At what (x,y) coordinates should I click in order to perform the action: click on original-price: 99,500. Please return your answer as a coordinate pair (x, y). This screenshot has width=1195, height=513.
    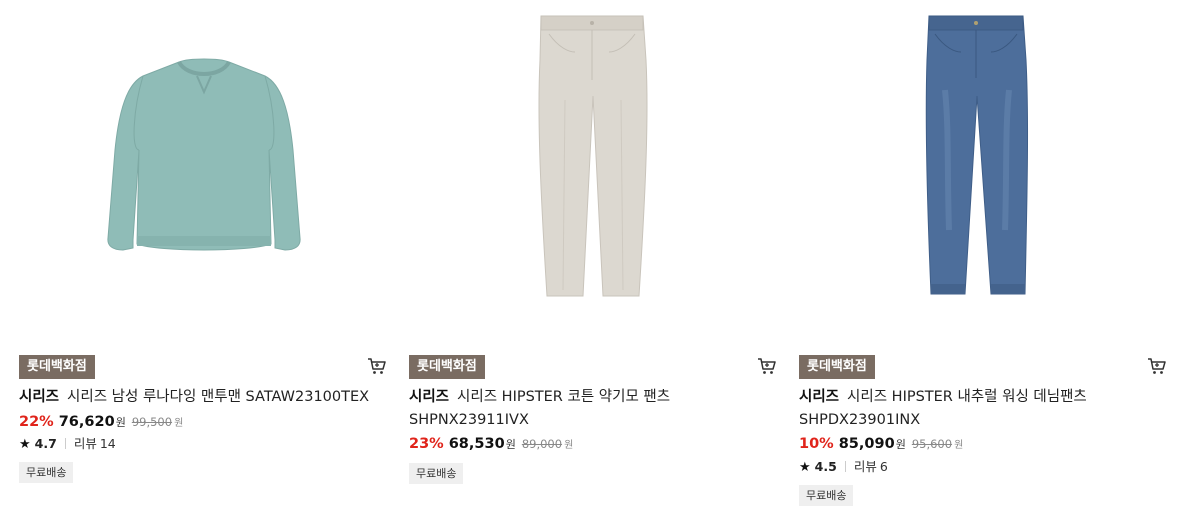
    Looking at the image, I should click on (152, 422).